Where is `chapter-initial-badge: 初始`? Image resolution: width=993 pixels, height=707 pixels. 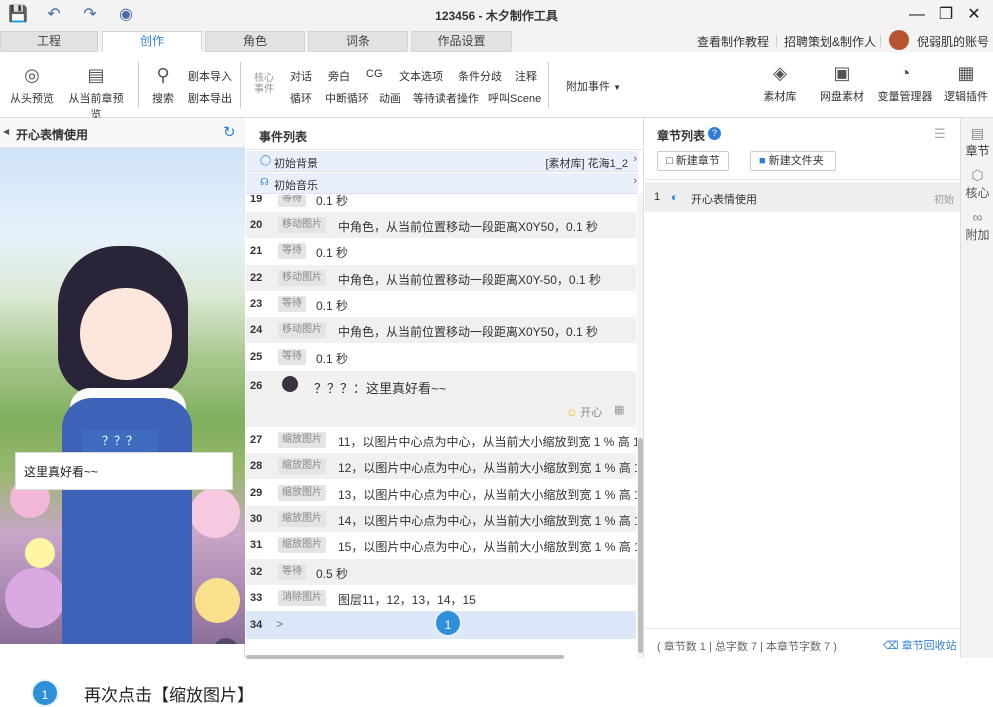
chapter-initial-badge: 初始 is located at coordinates (944, 200).